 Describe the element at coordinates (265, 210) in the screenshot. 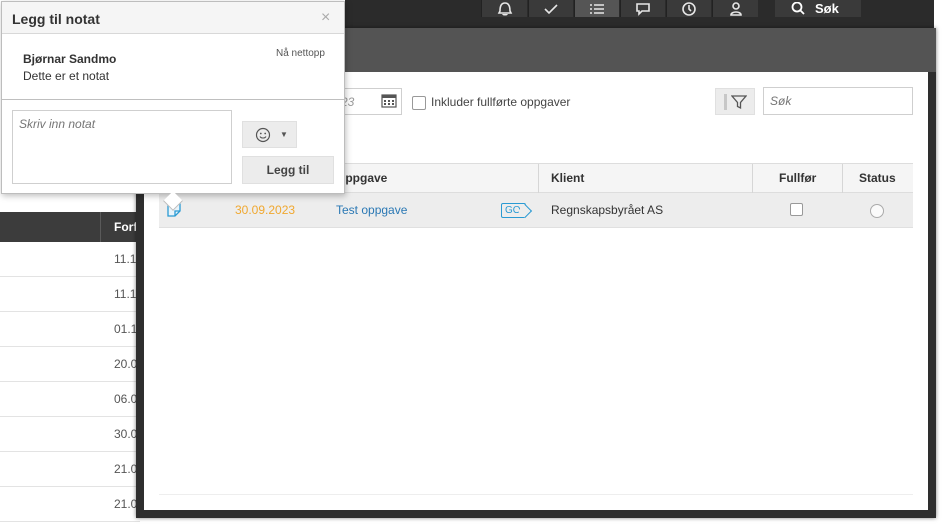

I see `task-due-date: 30.09.2023` at that location.